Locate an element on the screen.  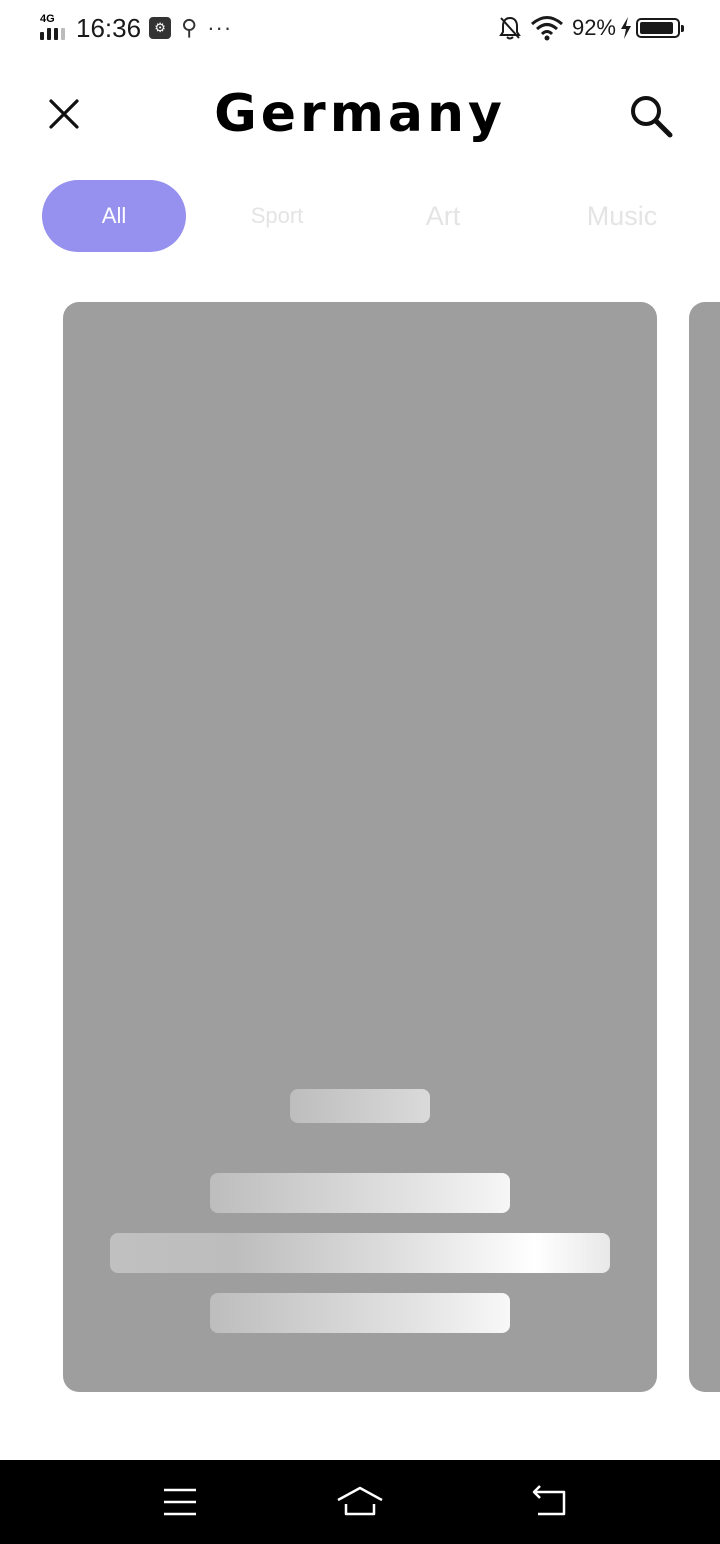
usb-debug-icon: ⚙ is located at coordinates (160, 28).